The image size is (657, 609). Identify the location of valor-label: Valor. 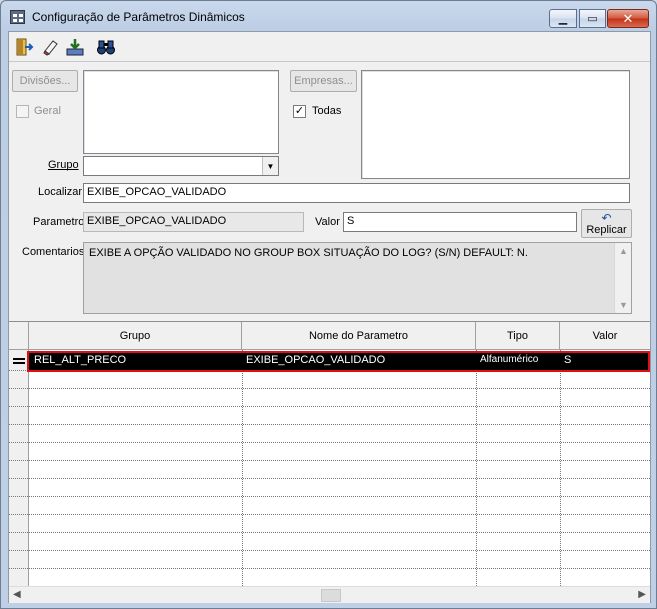
(327, 222).